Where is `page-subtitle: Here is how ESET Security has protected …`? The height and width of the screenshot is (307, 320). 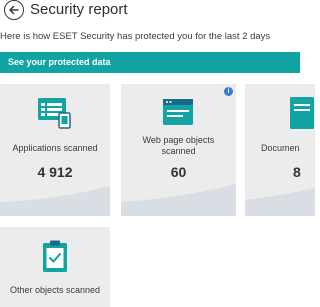 page-subtitle: Here is how ESET Security has protected … is located at coordinates (135, 36).